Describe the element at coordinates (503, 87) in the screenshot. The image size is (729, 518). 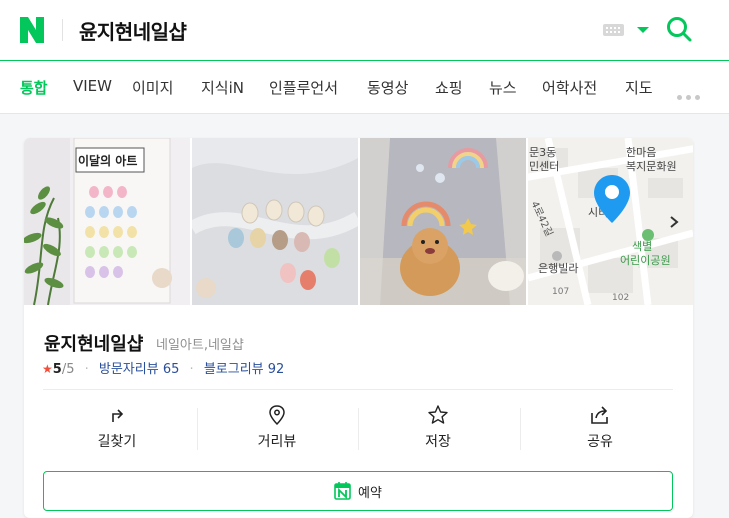
I see `tab-news: 뉴스` at that location.